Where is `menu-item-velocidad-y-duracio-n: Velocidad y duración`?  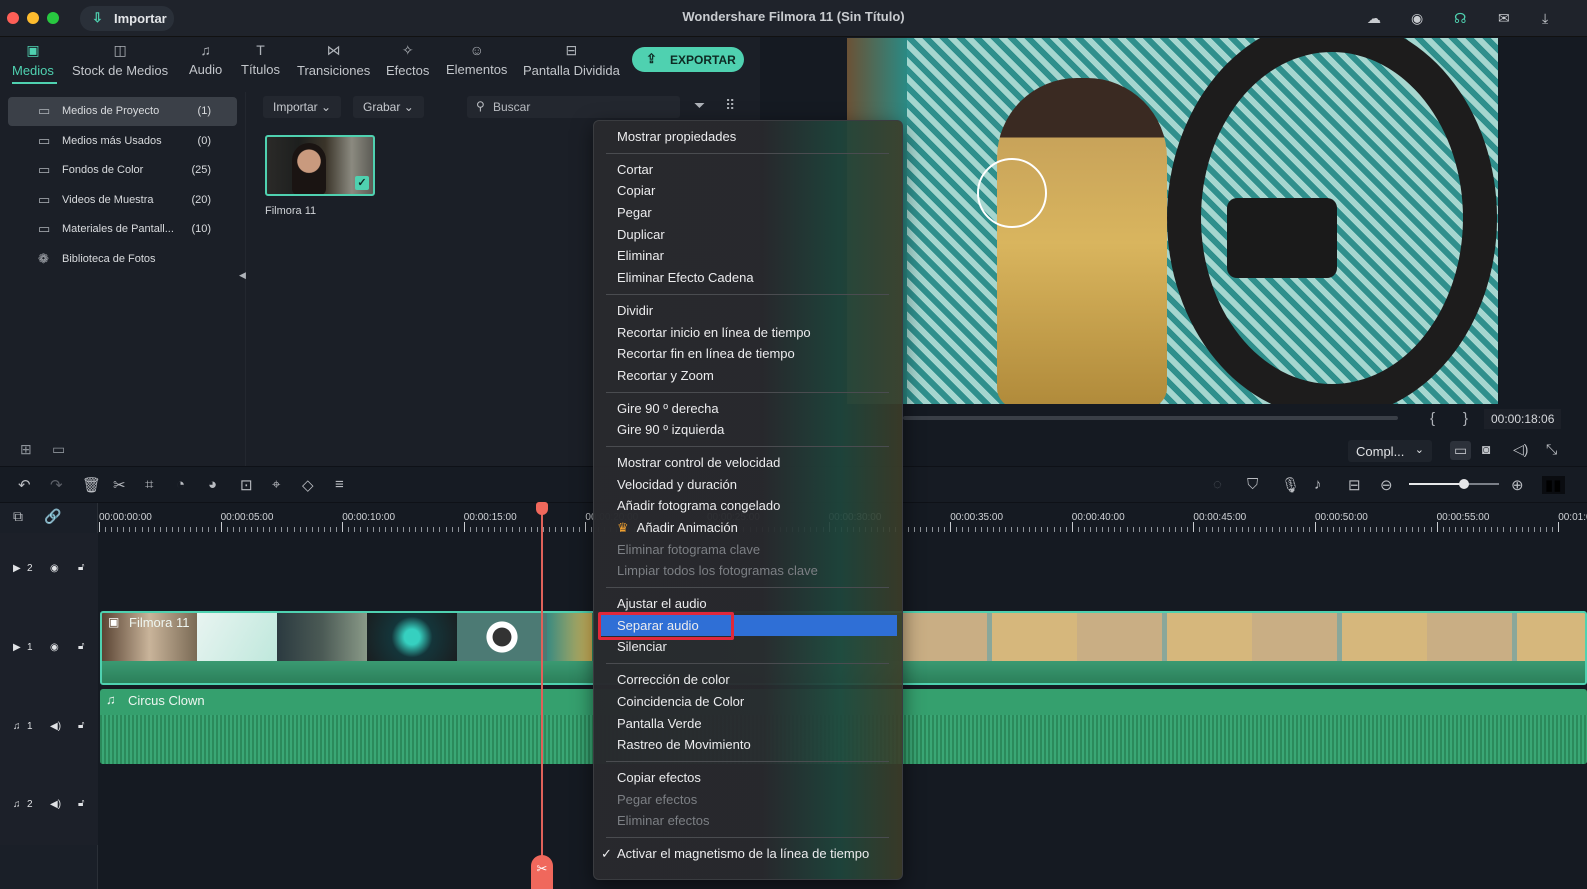
menu-item-velocidad-y-duracio-n: Velocidad y duración is located at coordinates (748, 485).